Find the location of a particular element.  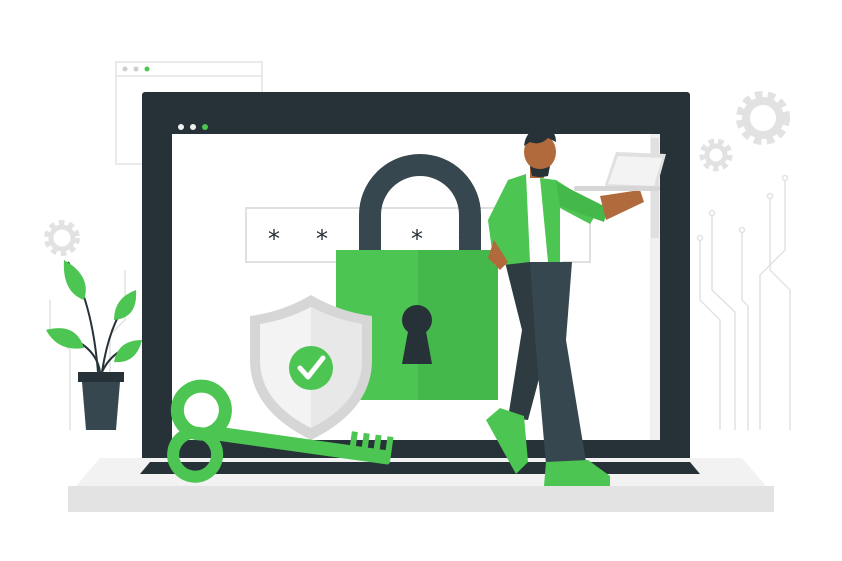

circuit-lines-icon is located at coordinates (743, 302).